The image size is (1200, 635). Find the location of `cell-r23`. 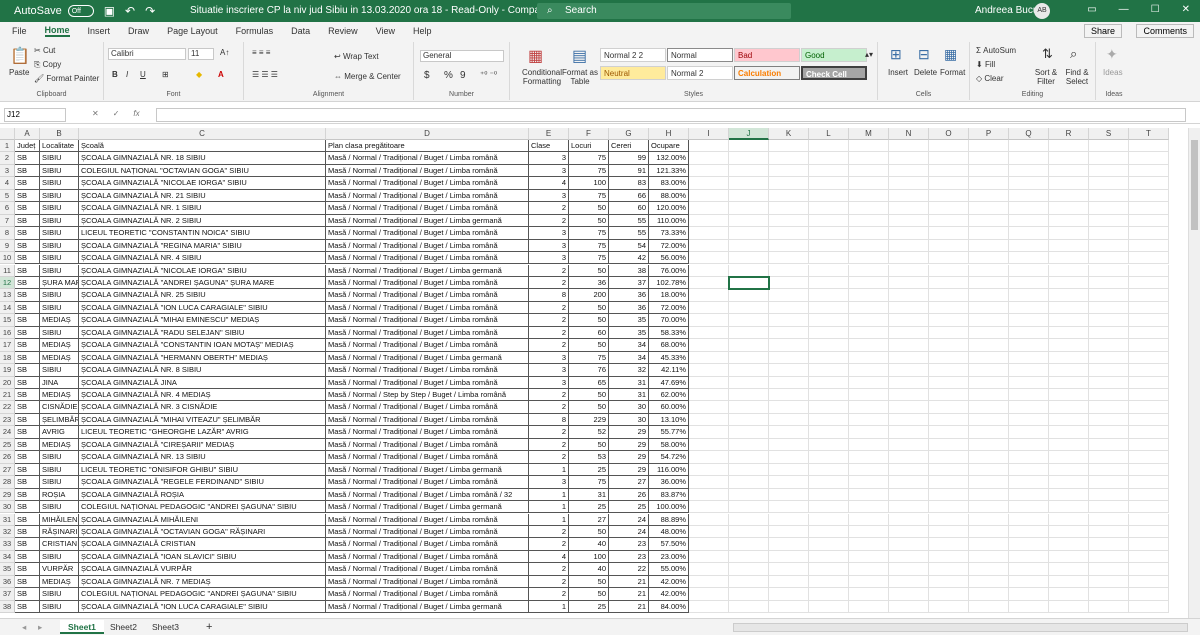

cell-r23 is located at coordinates (1069, 420).